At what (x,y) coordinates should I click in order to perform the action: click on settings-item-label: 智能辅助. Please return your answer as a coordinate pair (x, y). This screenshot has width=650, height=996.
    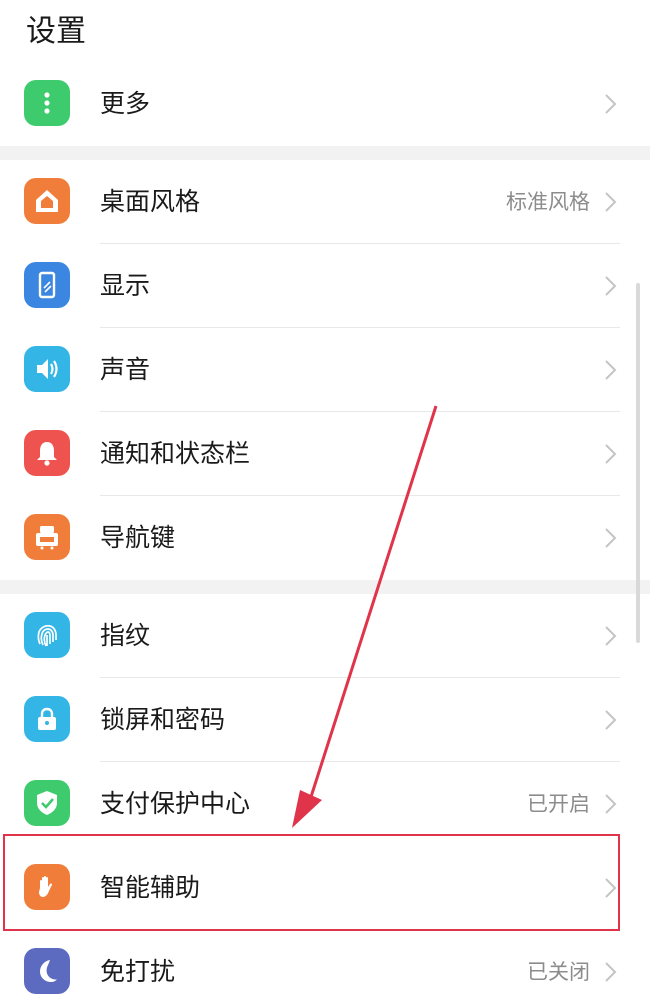
    Looking at the image, I should click on (150, 887).